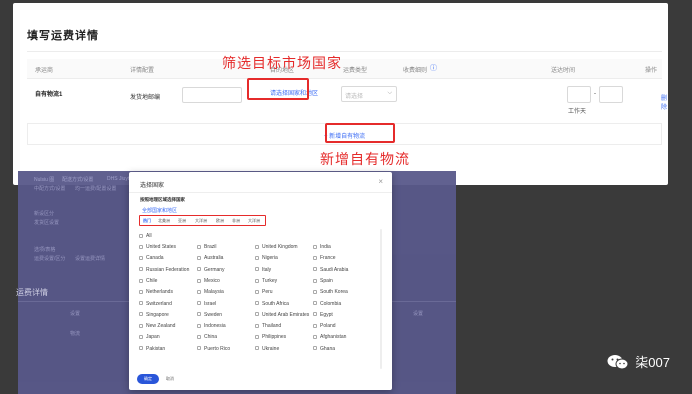 The image size is (692, 394). Describe the element at coordinates (211, 270) in the screenshot. I see `country-option: Germany` at that location.